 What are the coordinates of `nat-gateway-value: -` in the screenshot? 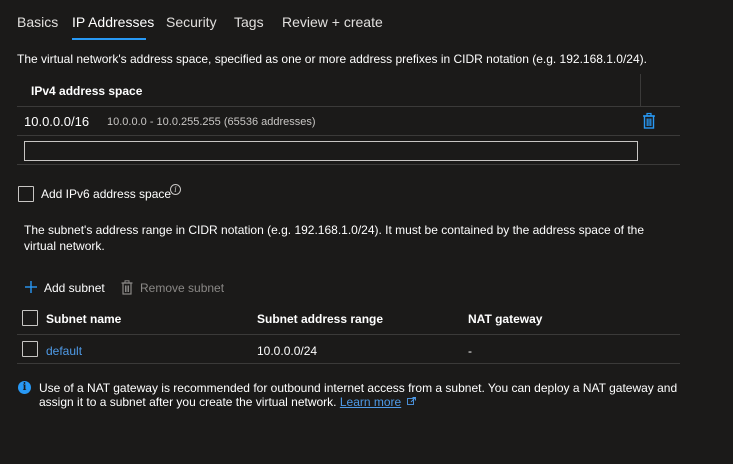 It's located at (470, 351).